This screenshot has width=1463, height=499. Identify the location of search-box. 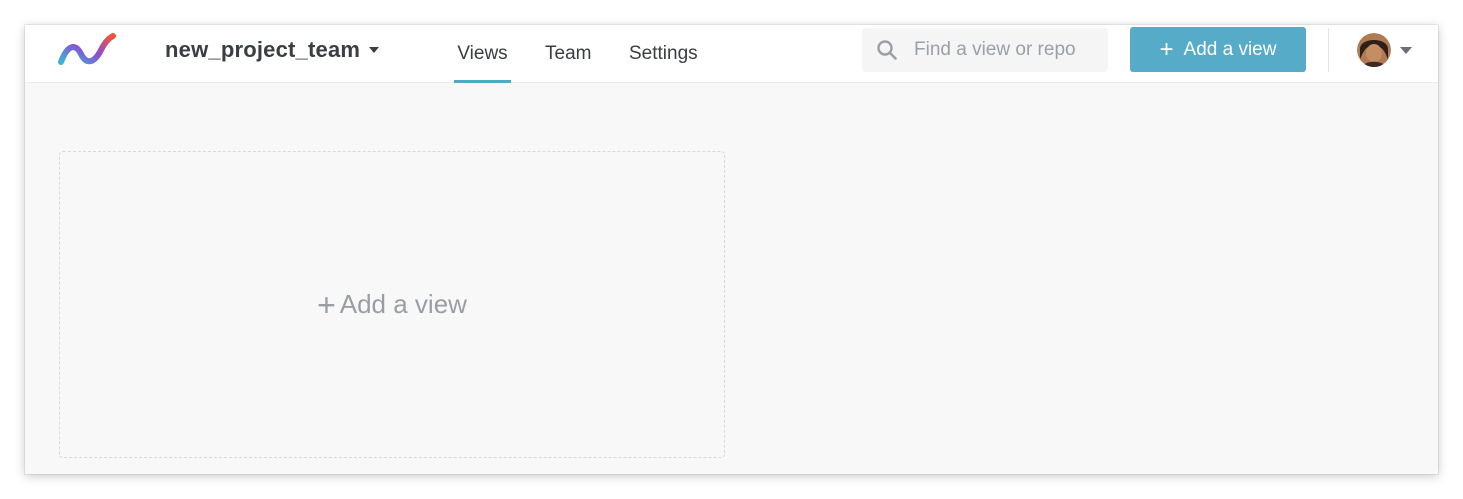
(985, 50).